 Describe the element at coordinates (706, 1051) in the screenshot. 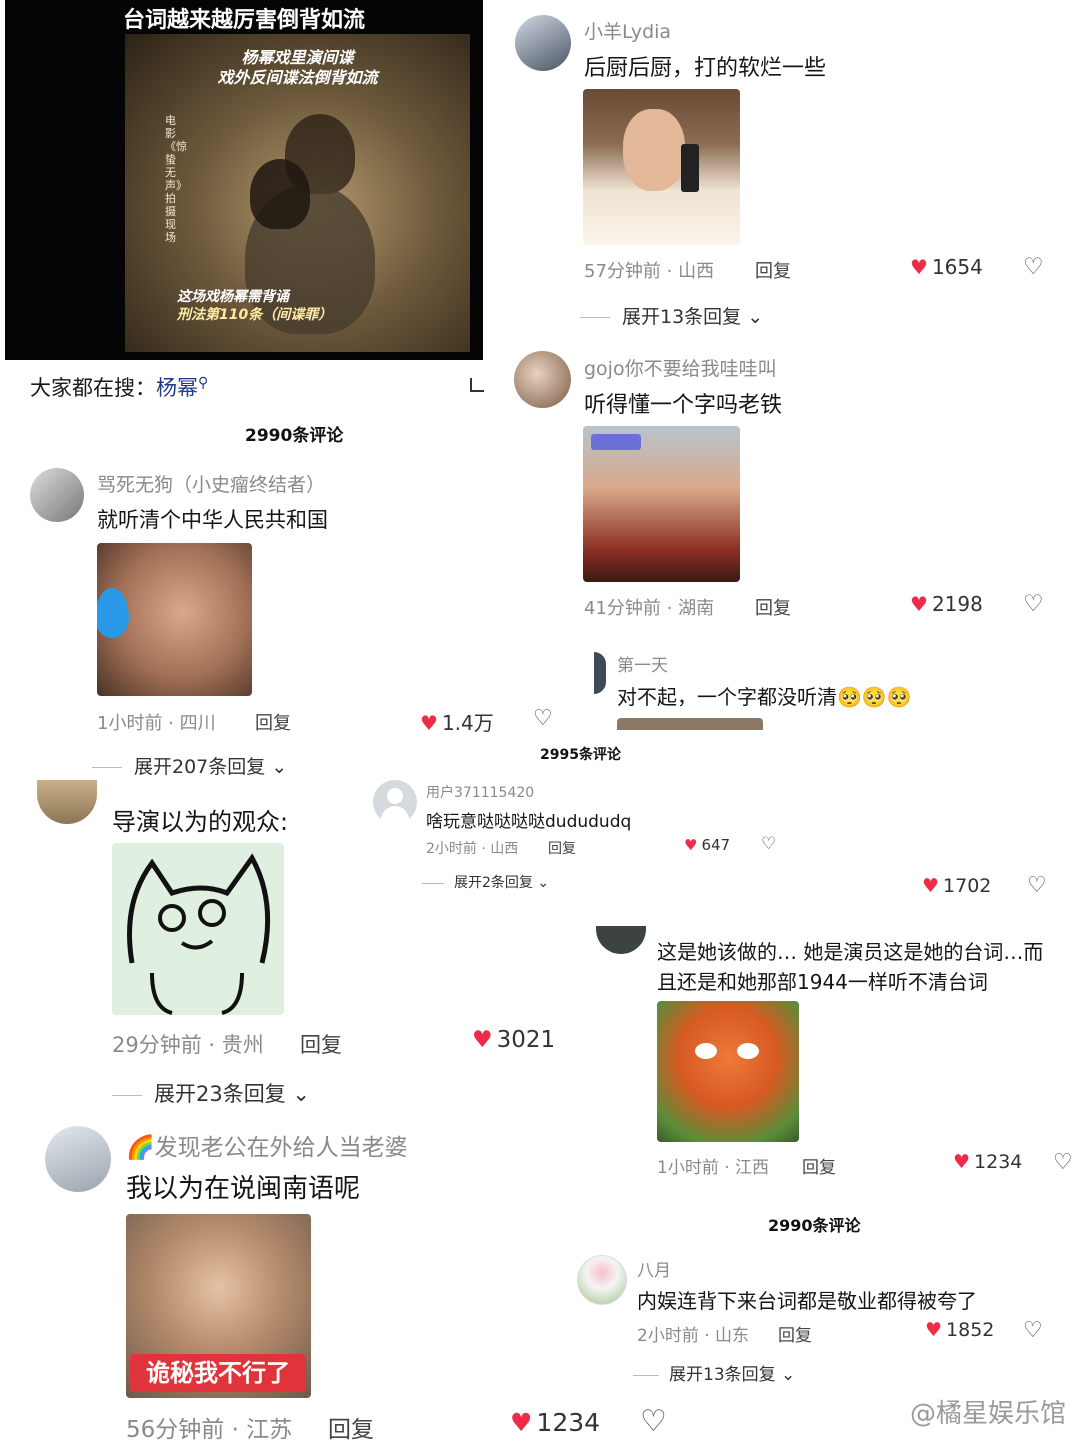

I see `fox-eye` at that location.